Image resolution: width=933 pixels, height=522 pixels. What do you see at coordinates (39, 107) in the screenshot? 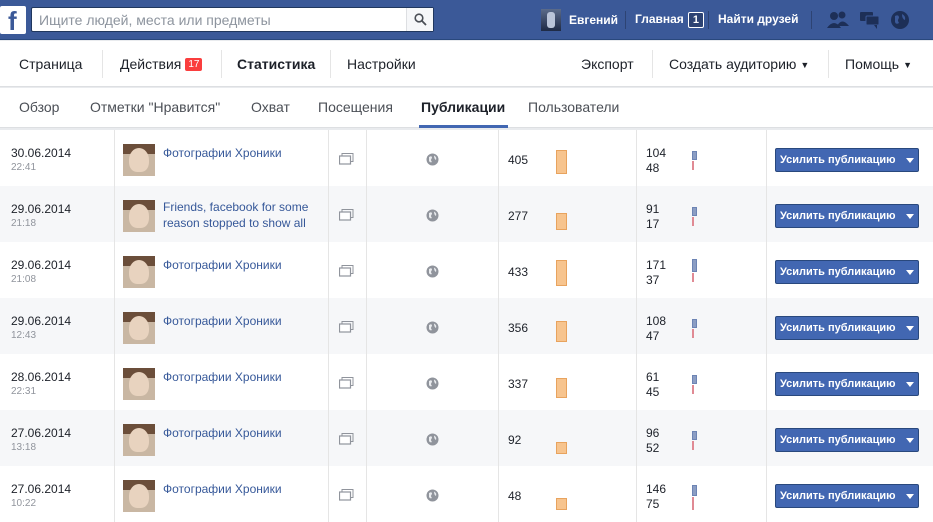
I see `subtab-overview: Обзор` at bounding box center [39, 107].